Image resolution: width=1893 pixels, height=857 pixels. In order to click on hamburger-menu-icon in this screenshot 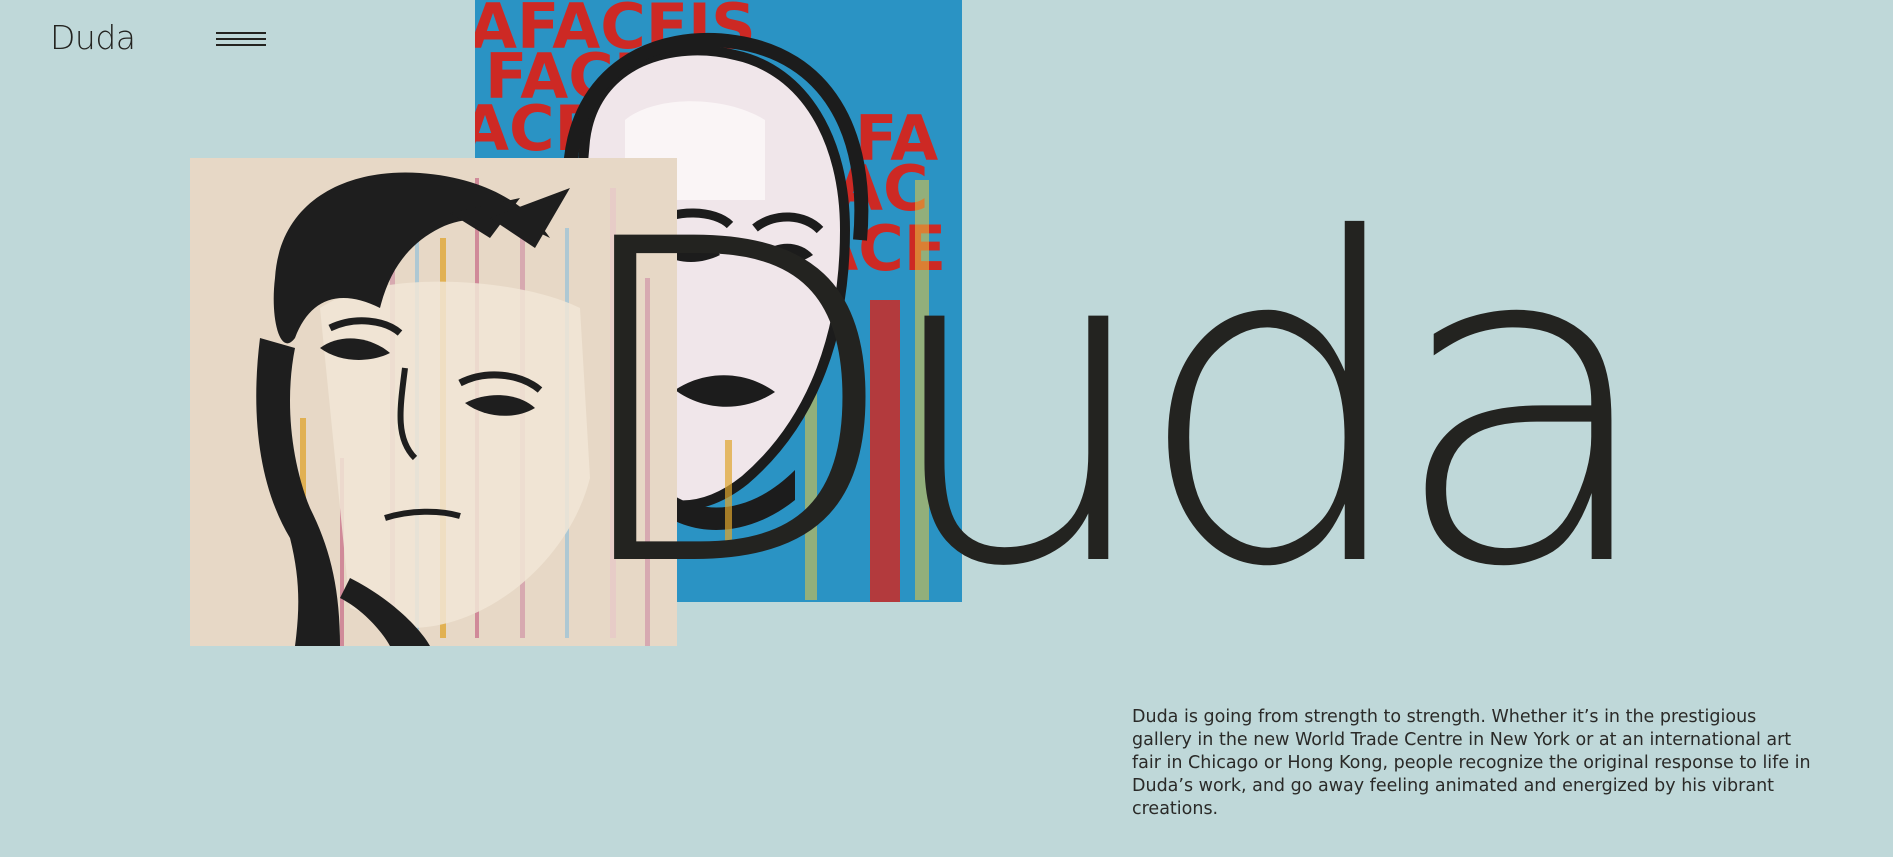, I will do `click(241, 42)`.